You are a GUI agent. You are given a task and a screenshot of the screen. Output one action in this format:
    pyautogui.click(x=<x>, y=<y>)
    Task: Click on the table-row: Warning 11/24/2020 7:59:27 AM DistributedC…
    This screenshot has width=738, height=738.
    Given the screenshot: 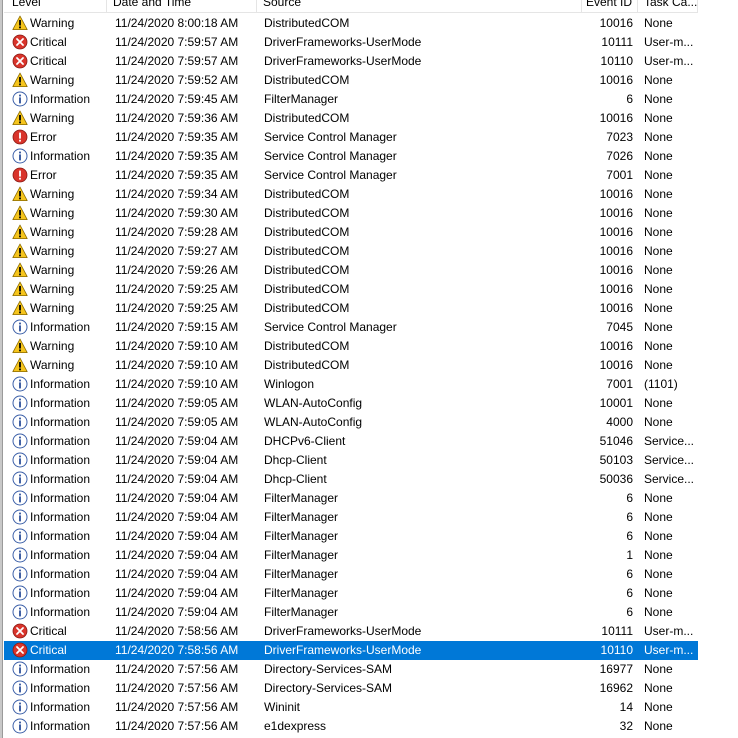 What is the action you would take?
    pyautogui.click(x=351, y=251)
    